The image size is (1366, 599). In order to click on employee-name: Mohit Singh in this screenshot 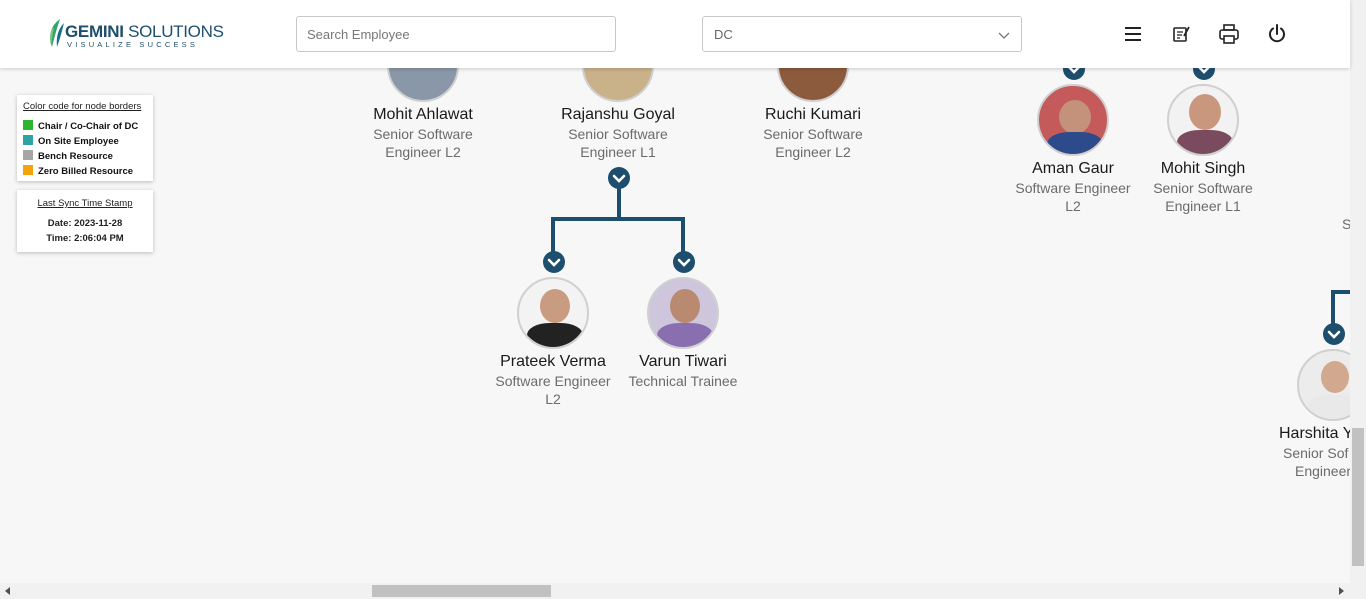, I will do `click(1203, 168)`.